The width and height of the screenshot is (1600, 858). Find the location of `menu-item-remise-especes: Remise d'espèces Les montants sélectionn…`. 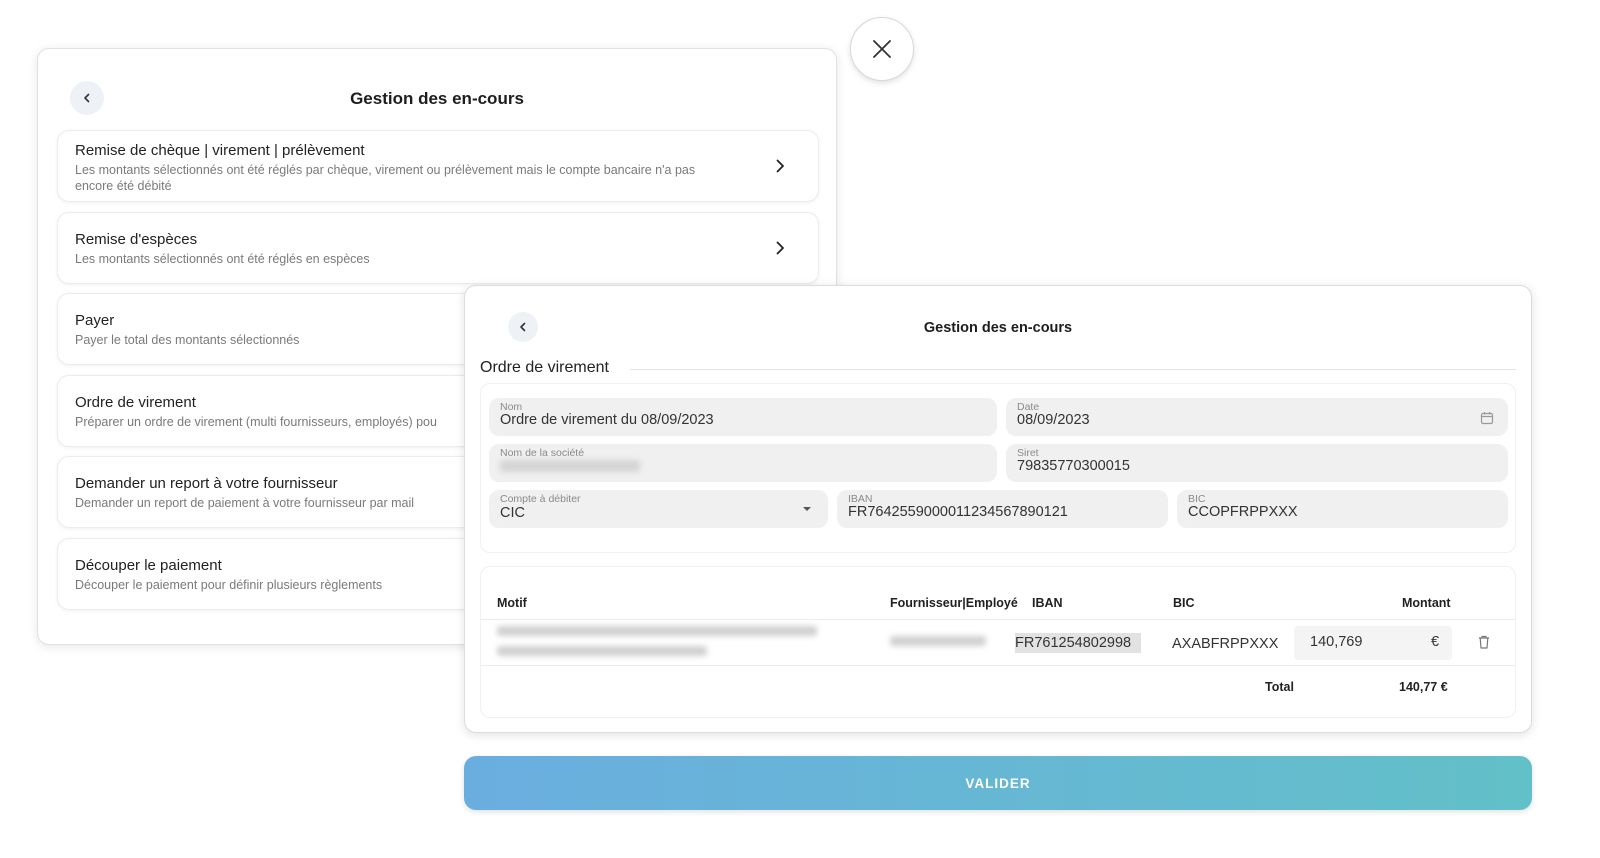

menu-item-remise-especes: Remise d'espèces Les montants sélectionn… is located at coordinates (438, 248).